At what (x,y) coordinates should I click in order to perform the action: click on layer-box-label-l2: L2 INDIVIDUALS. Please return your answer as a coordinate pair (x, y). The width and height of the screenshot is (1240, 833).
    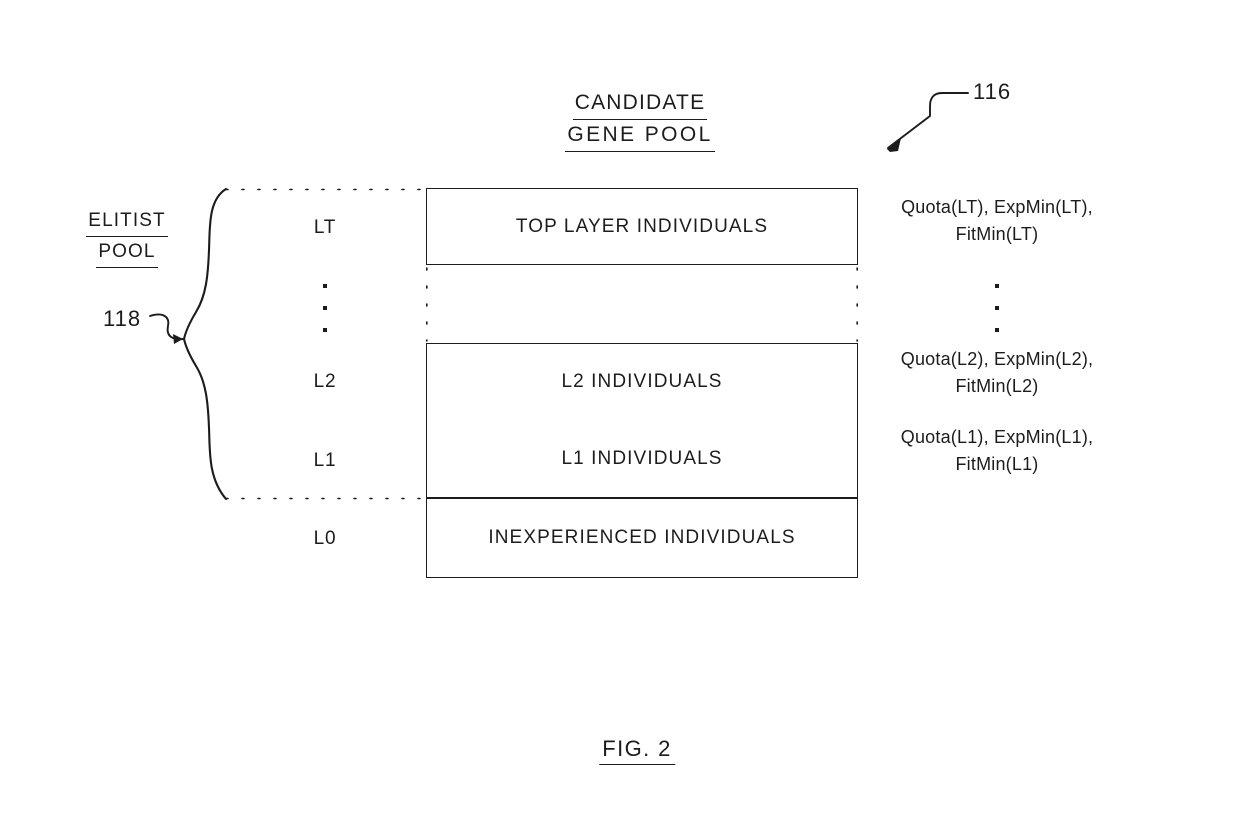
    Looking at the image, I should click on (642, 381).